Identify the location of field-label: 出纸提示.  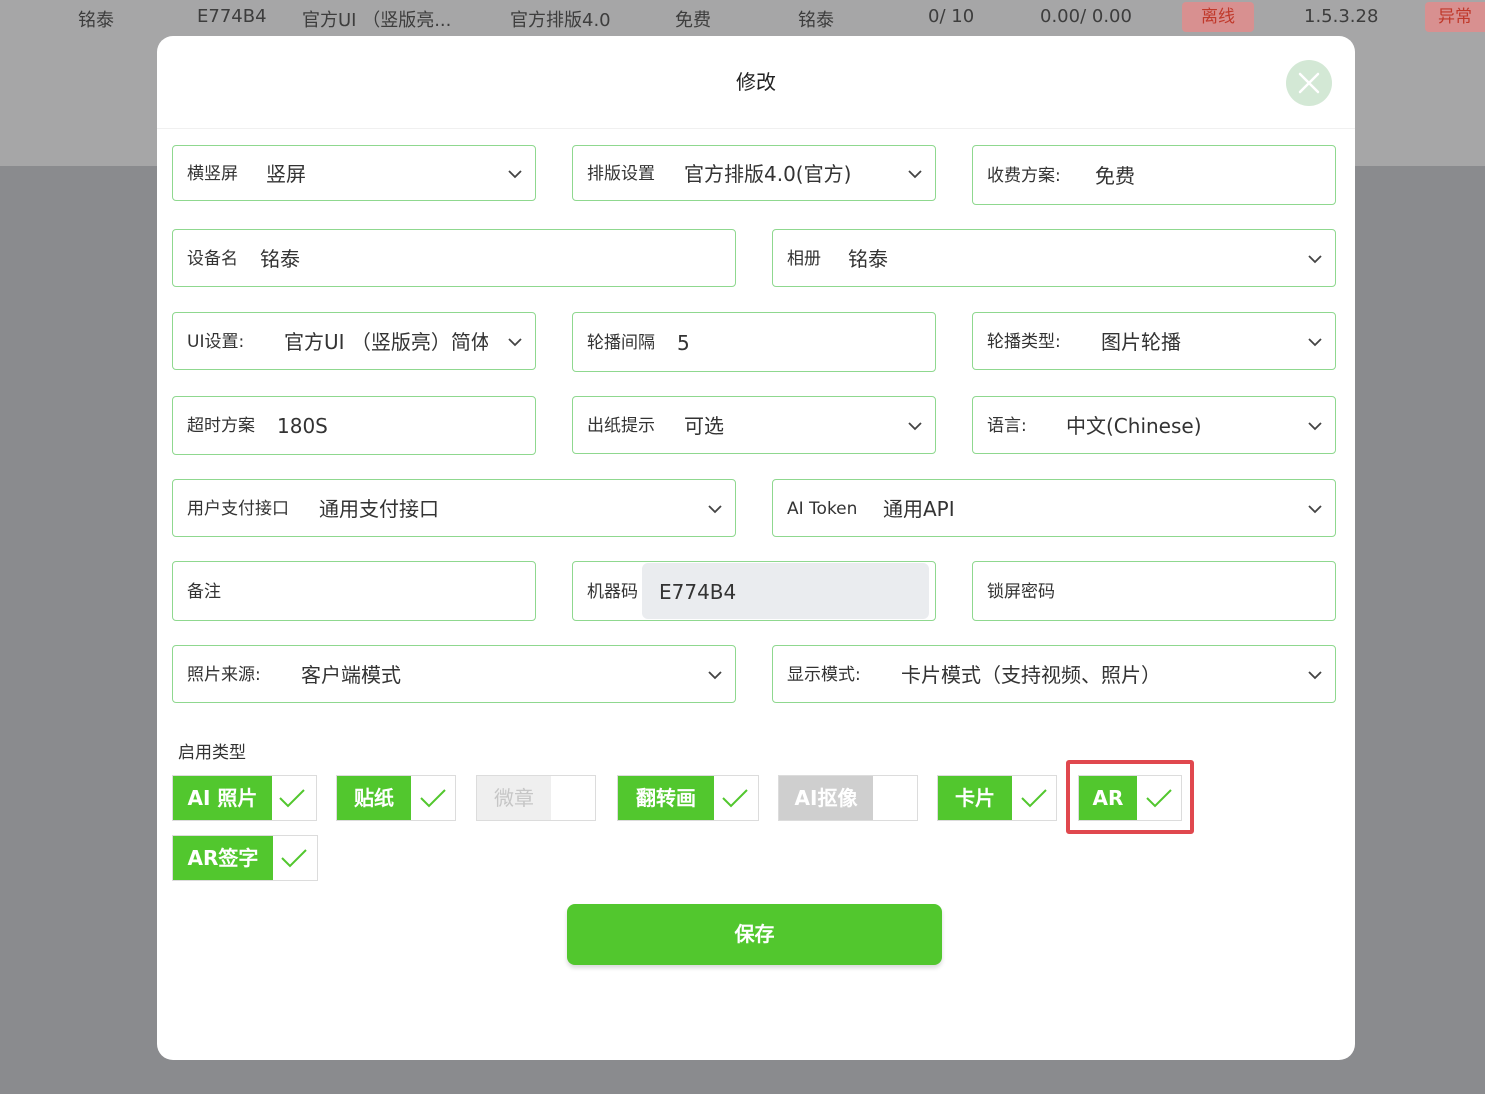
(621, 426).